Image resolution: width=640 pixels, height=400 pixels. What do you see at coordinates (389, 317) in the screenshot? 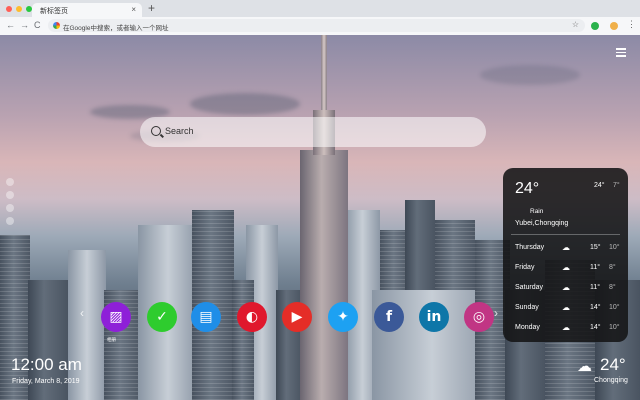
I see `facebook-icon: f` at bounding box center [389, 317].